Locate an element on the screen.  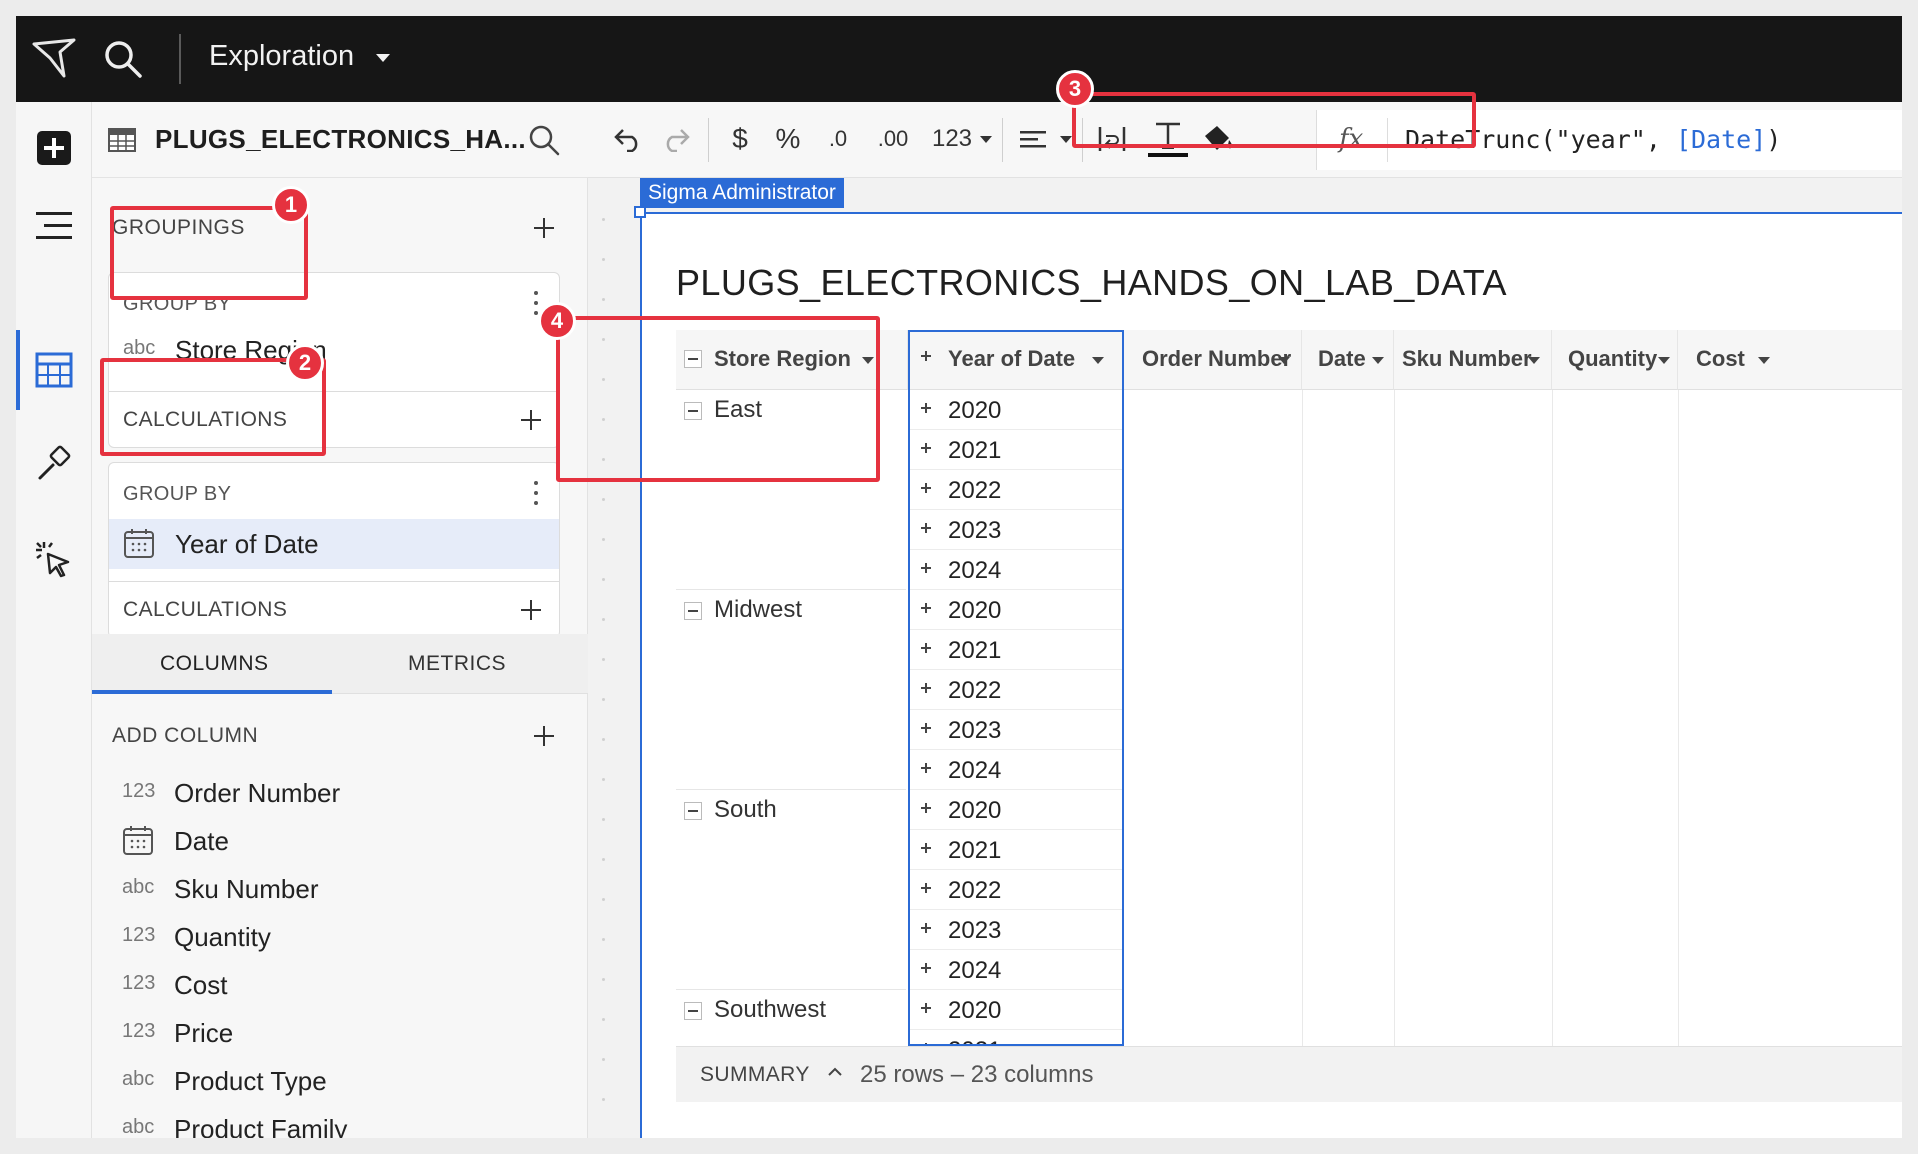
column-header-sku-number: Sku Number is located at coordinates (1473, 360).